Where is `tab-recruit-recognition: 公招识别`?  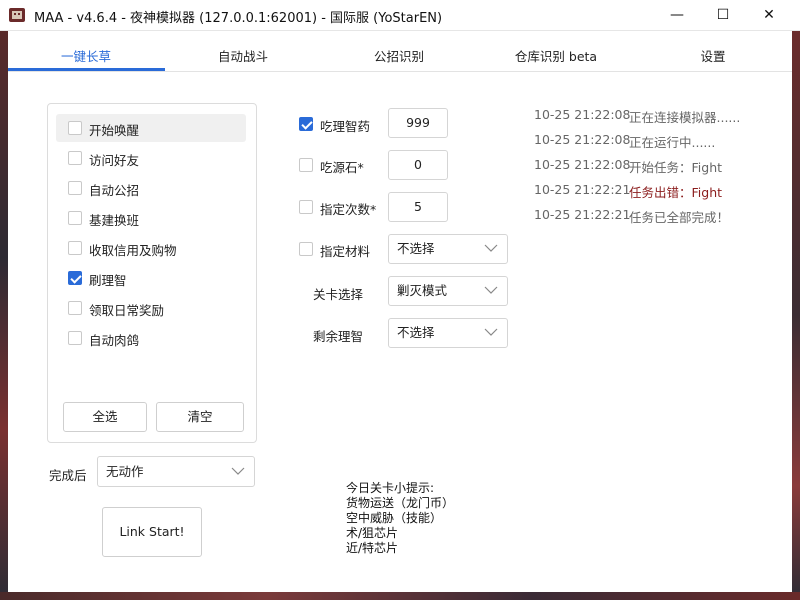 tab-recruit-recognition: 公招识别 is located at coordinates (399, 51).